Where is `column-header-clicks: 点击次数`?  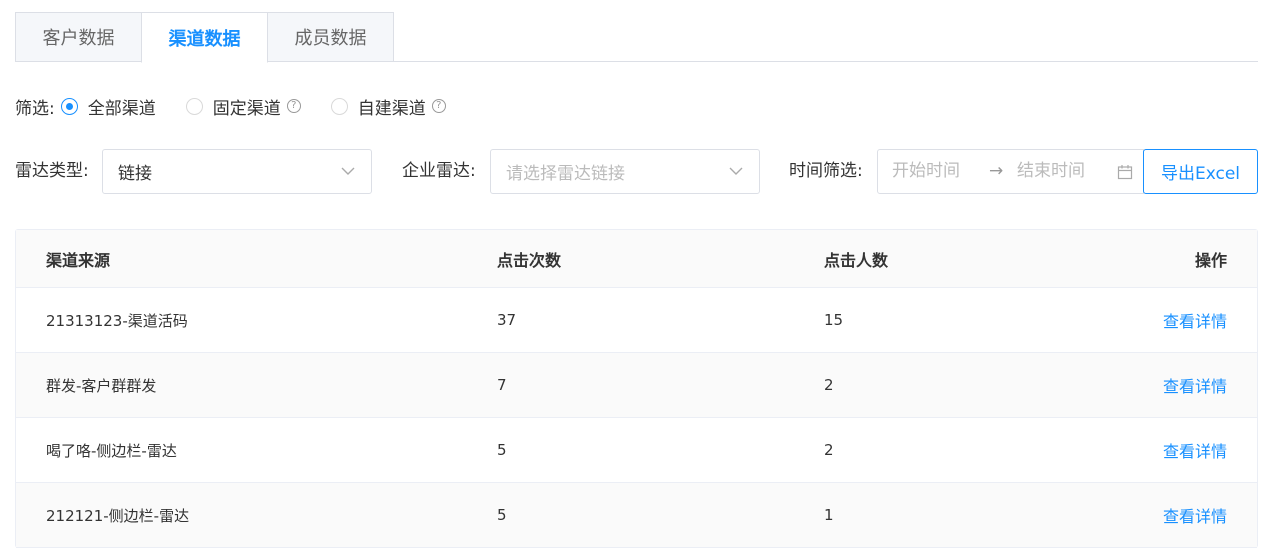 column-header-clicks: 点击次数 is located at coordinates (529, 260).